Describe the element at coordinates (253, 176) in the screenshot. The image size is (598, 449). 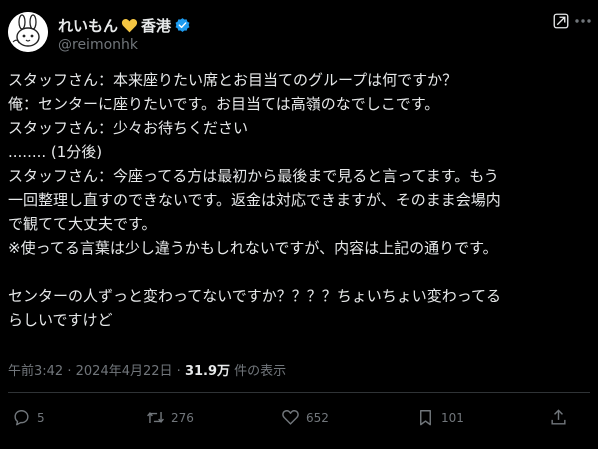
I see `tweet-text-line: スタッフさん：今座ってる方は最初から最後まで見ると言ってます。もう` at that location.